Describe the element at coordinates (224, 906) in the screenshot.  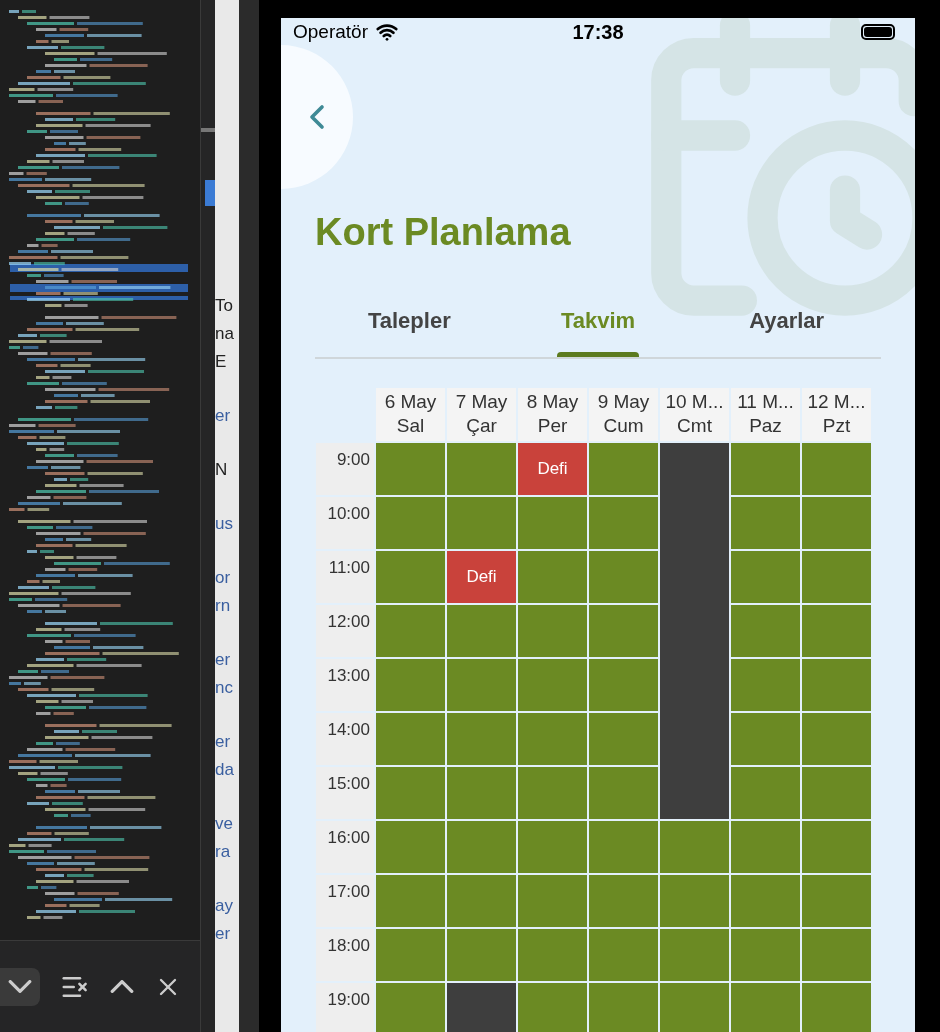
I see `page-text: ay` at that location.